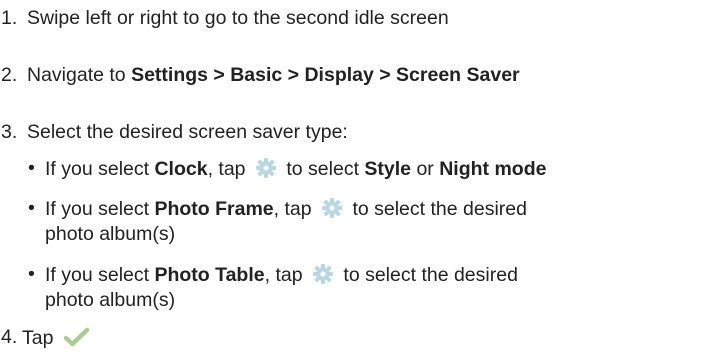  What do you see at coordinates (322, 169) in the screenshot?
I see `bullet-tail: to select` at bounding box center [322, 169].